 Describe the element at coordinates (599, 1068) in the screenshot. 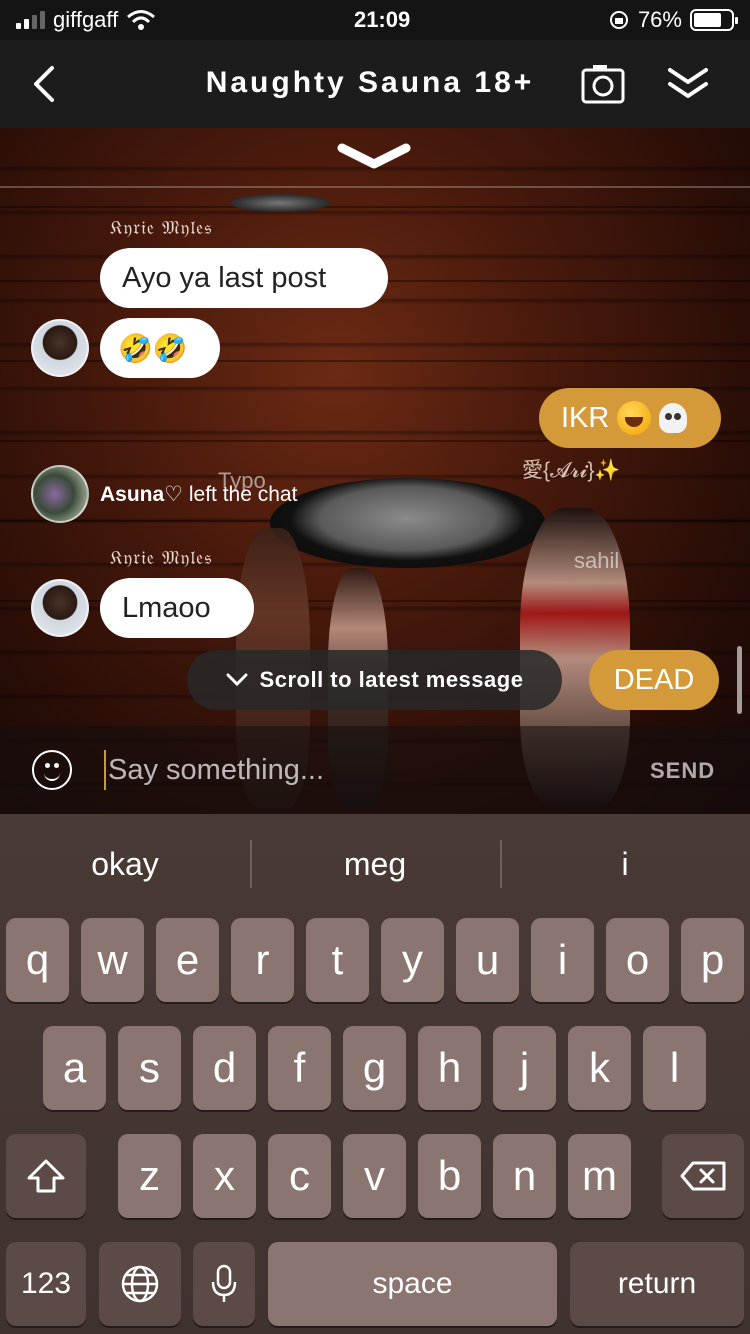

I see `key-k: k` at that location.